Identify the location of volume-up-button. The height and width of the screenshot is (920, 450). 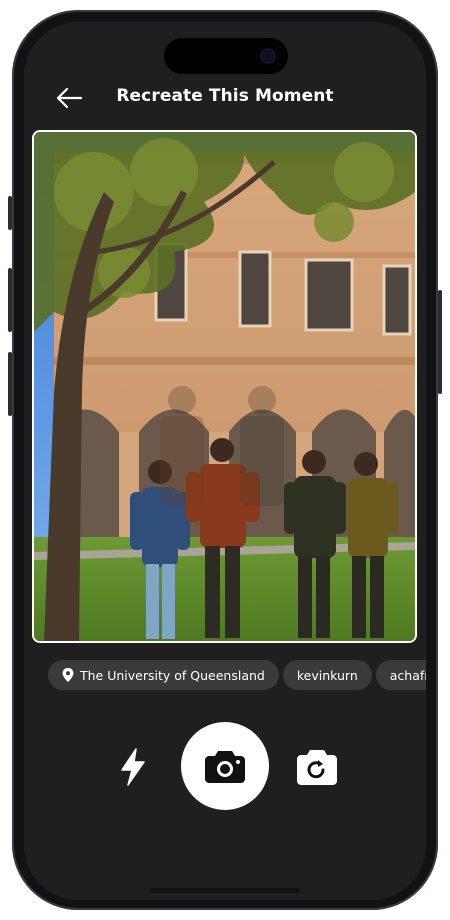
(10, 300).